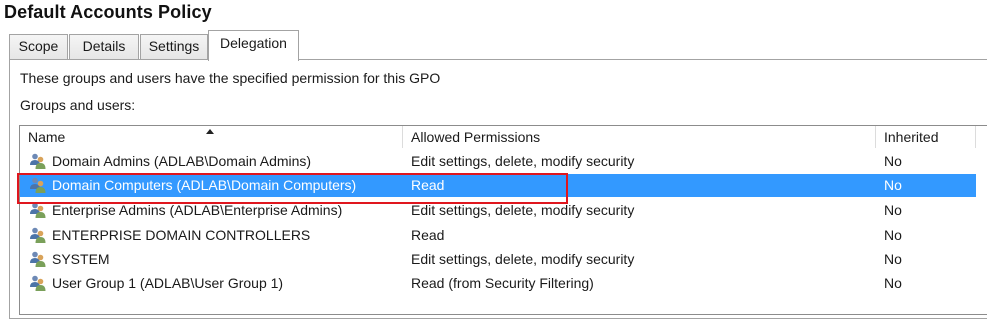  What do you see at coordinates (253, 45) in the screenshot?
I see `tab-delegation: Delegation` at bounding box center [253, 45].